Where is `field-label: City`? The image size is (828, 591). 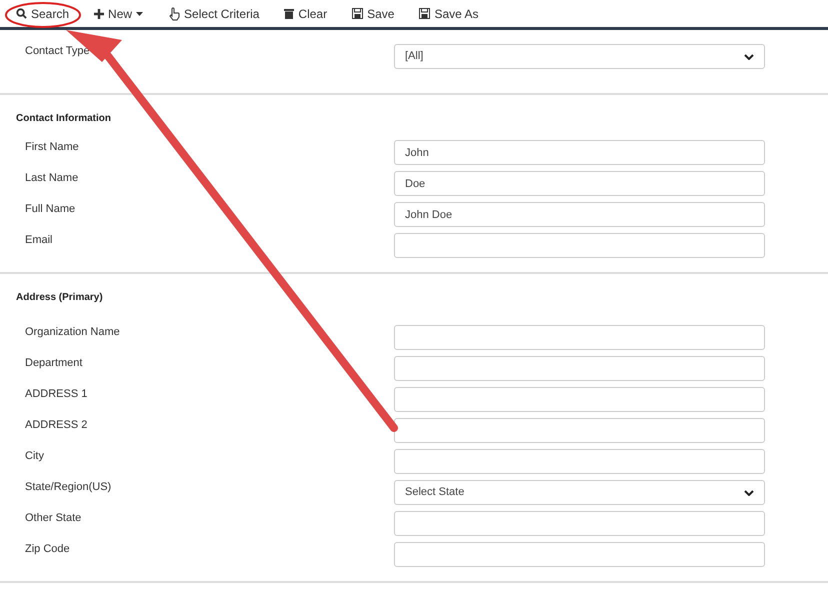 field-label: City is located at coordinates (34, 456).